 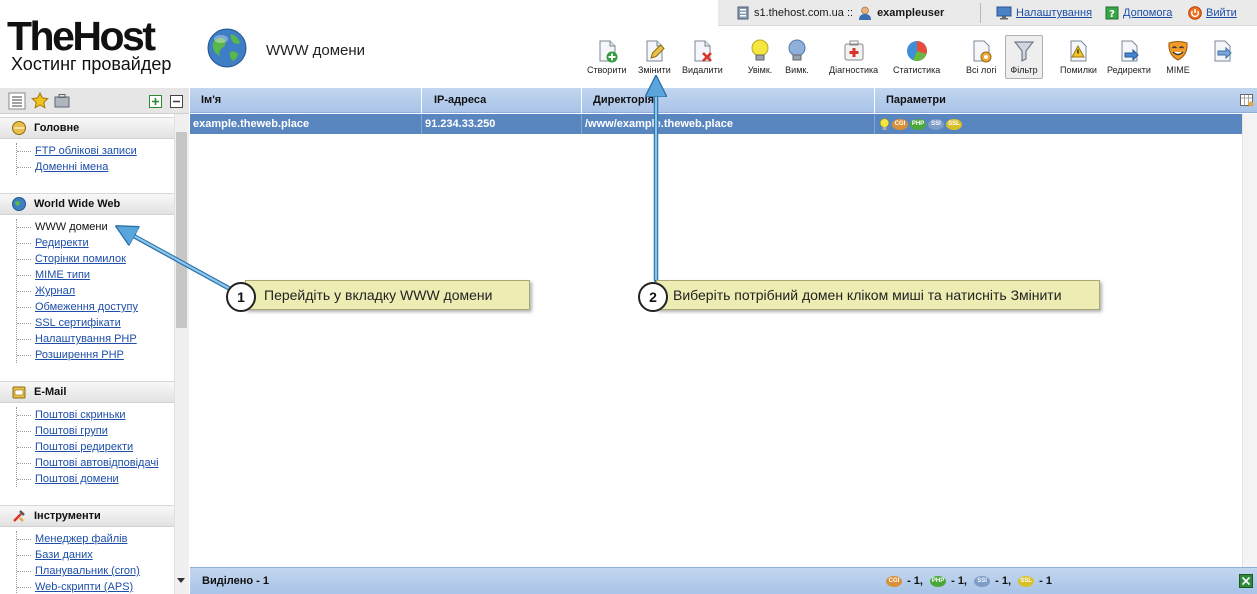 I want to click on exit-button, so click(x=1222, y=58).